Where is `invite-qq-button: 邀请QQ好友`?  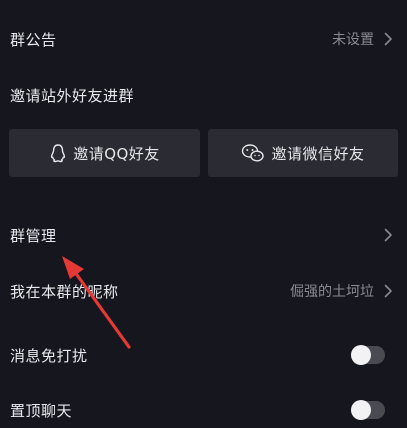 invite-qq-button: 邀请QQ好友 is located at coordinates (104, 153).